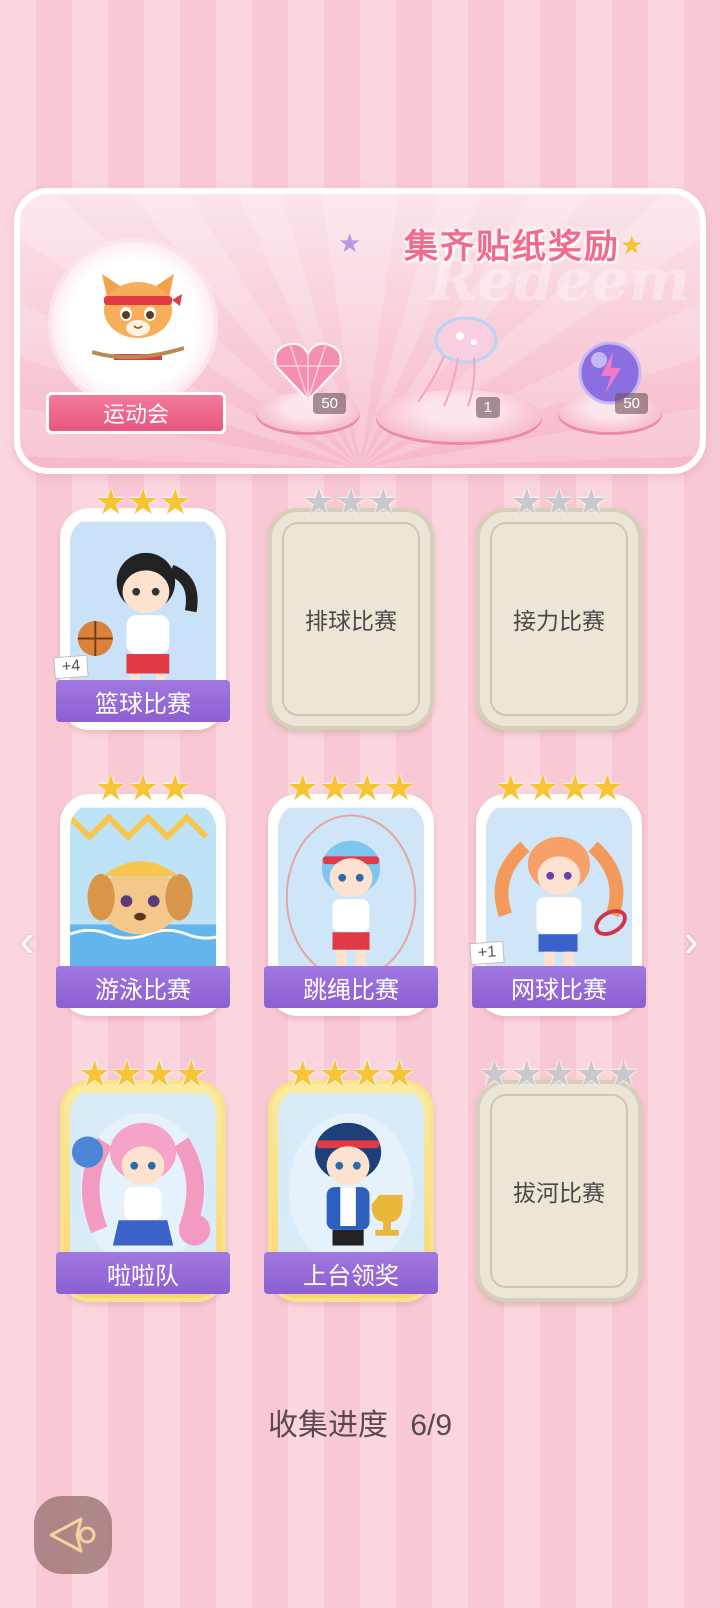 This screenshot has width=720, height=1608. Describe the element at coordinates (143, 893) in the screenshot. I see `sticker-card: ★ ★ ★ 游泳比赛` at that location.